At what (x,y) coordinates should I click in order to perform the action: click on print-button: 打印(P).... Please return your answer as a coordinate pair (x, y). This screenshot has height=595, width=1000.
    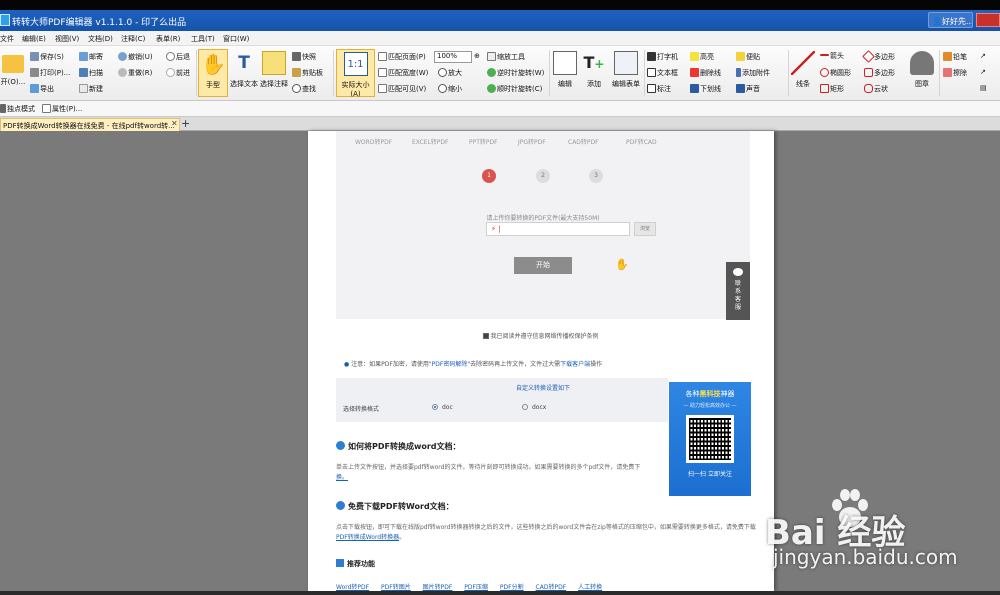
    Looking at the image, I should click on (50, 73).